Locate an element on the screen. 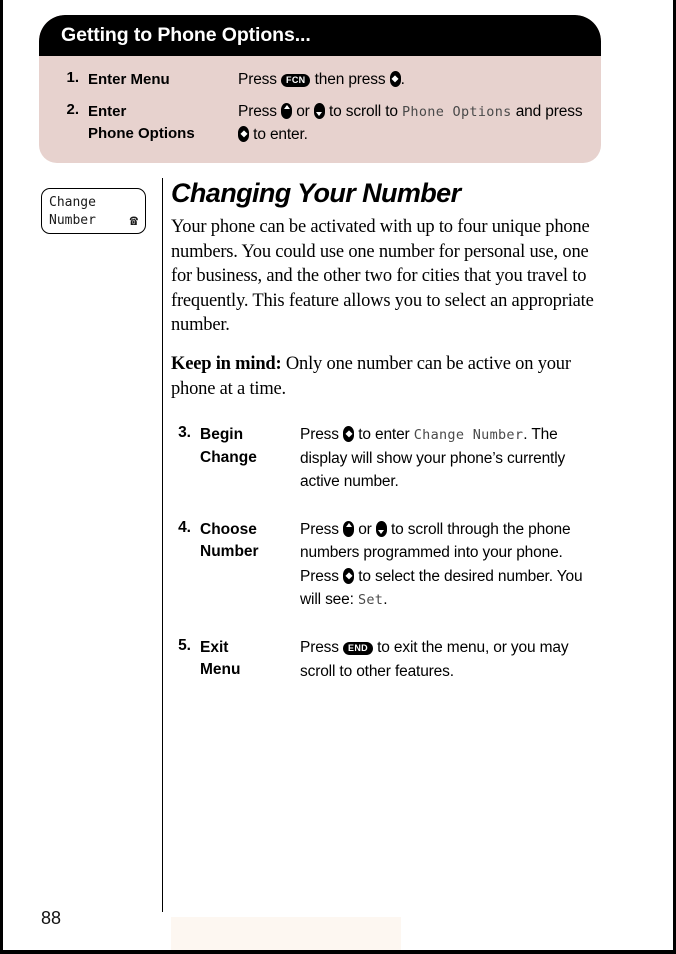 The width and height of the screenshot is (676, 954). callout-step-1-description: Press FCN then press . is located at coordinates (321, 79).